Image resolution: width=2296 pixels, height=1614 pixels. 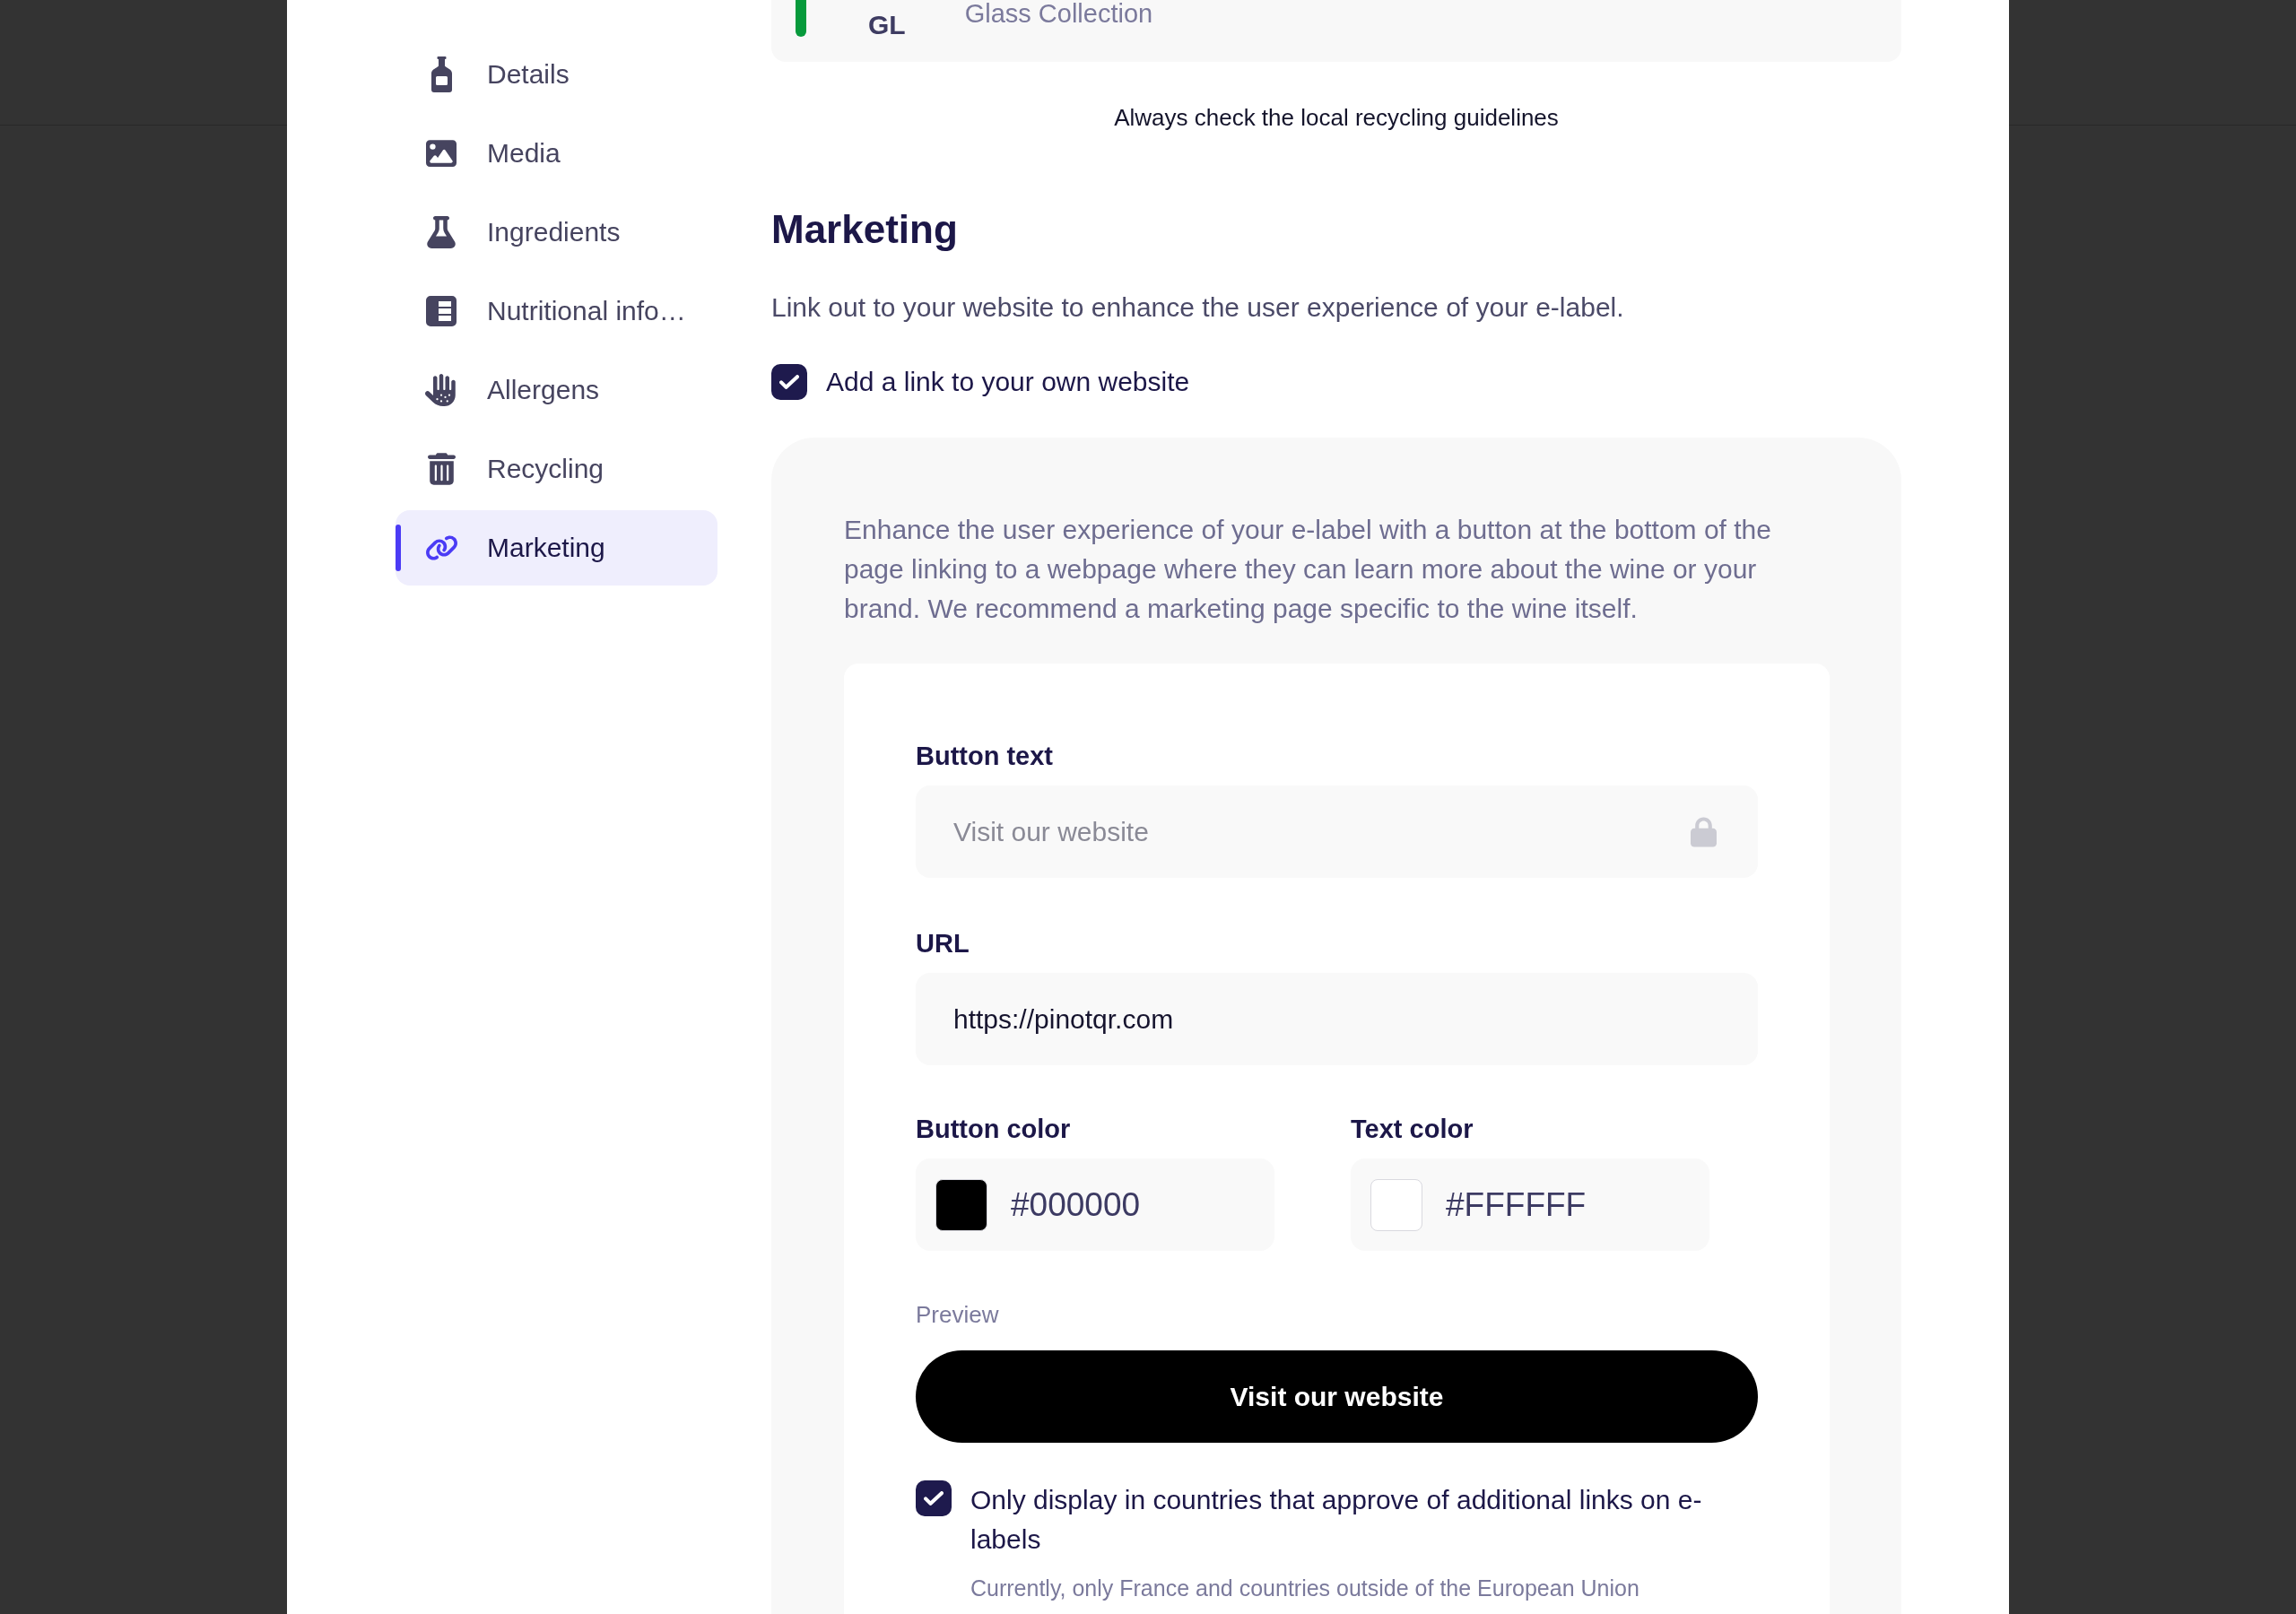 I want to click on preview-button: Visit our website, so click(x=1337, y=1396).